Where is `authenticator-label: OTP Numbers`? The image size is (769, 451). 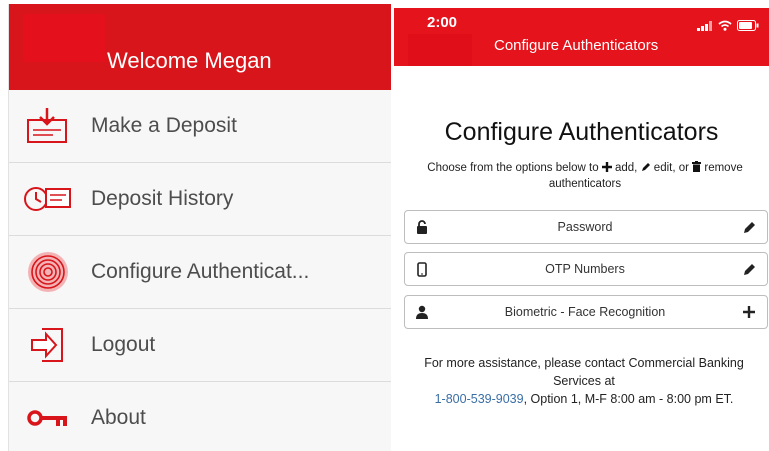
authenticator-label: OTP Numbers is located at coordinates (585, 269).